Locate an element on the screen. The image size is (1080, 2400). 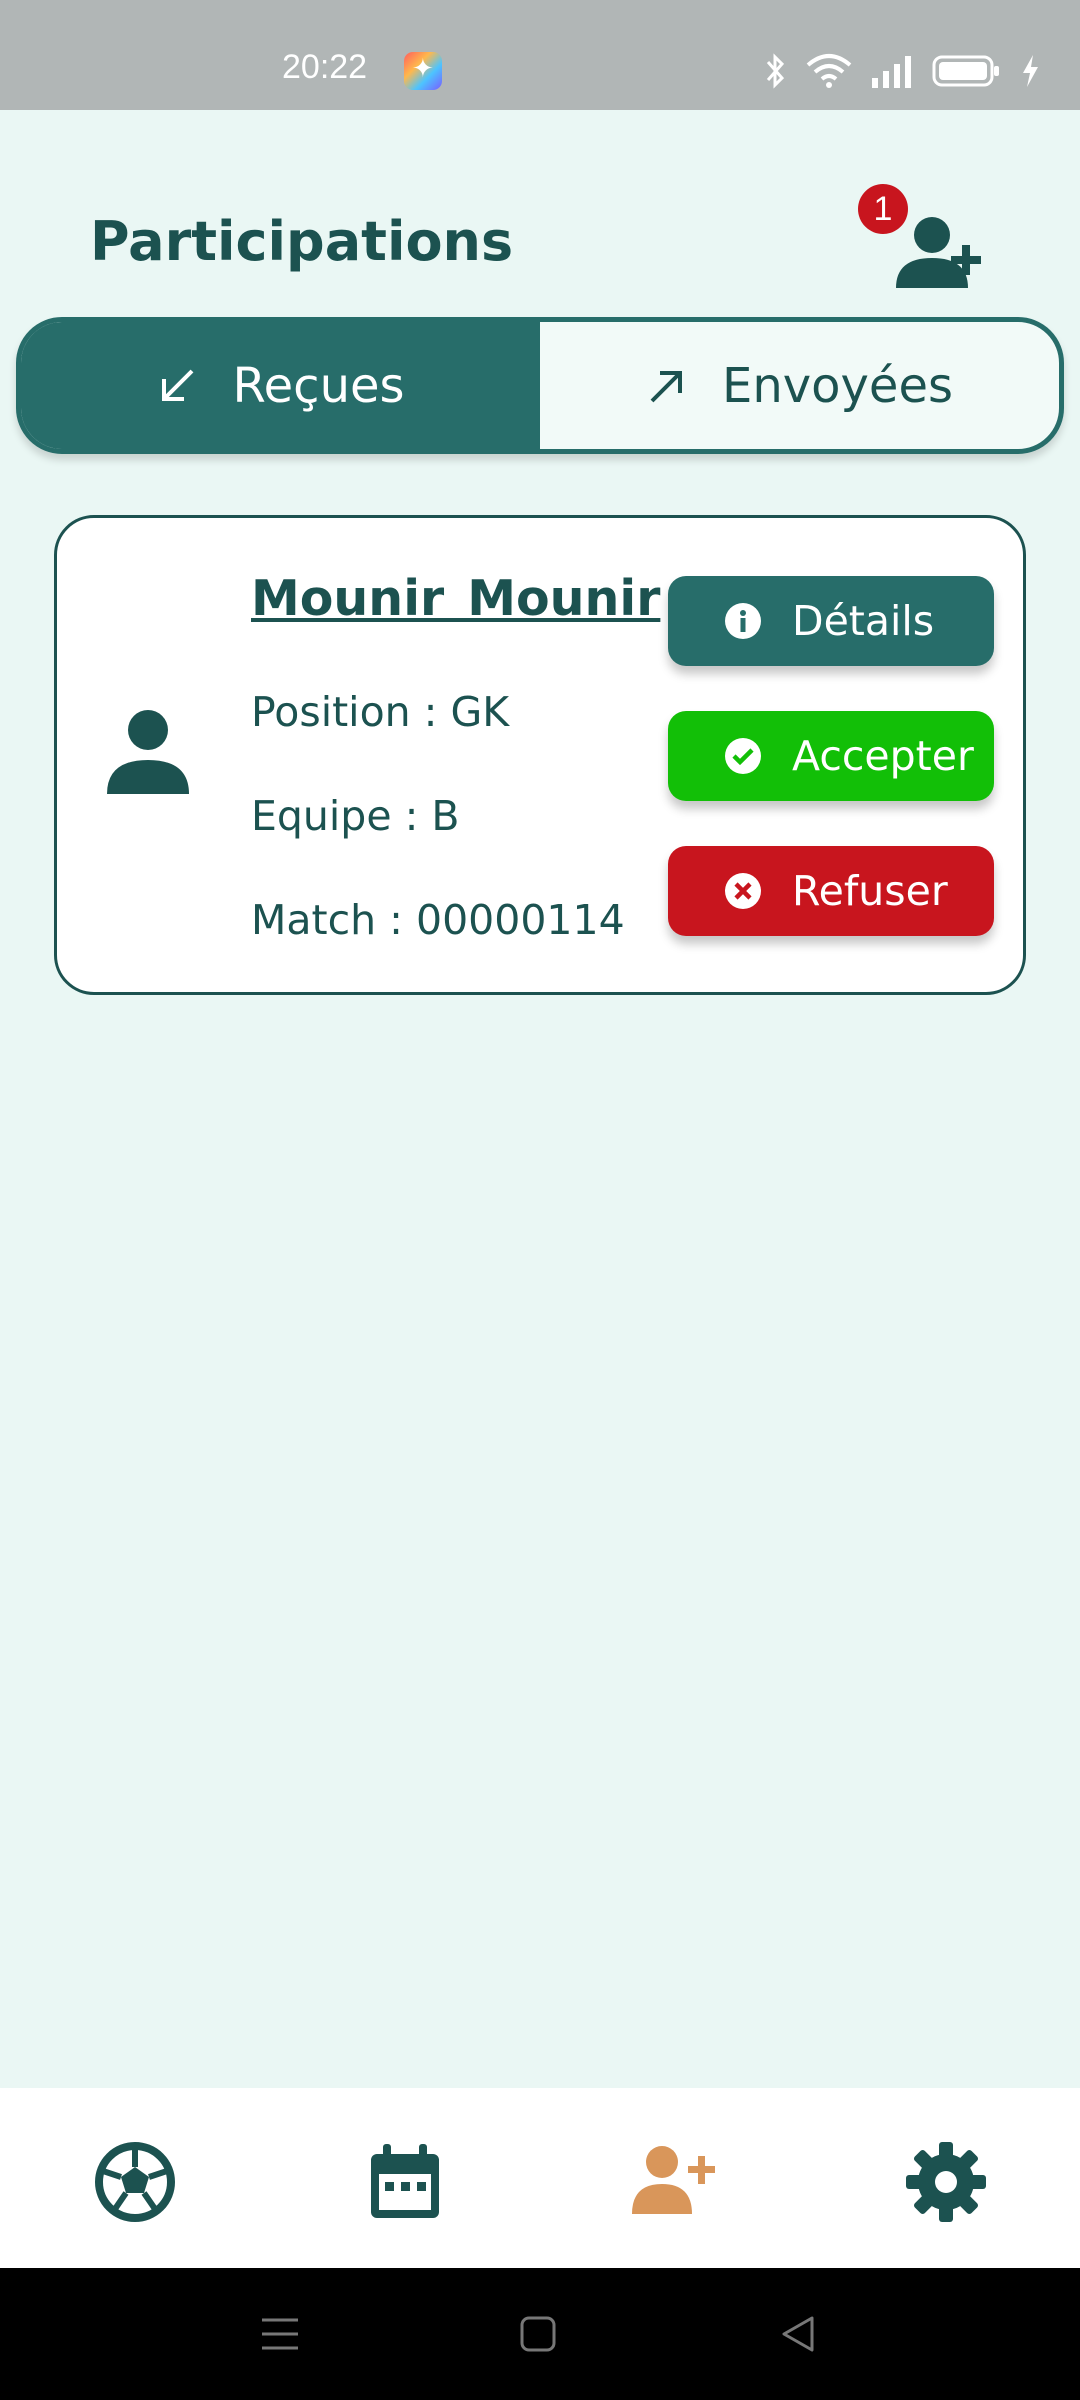
match-id: Match : 00000114 is located at coordinates (438, 920).